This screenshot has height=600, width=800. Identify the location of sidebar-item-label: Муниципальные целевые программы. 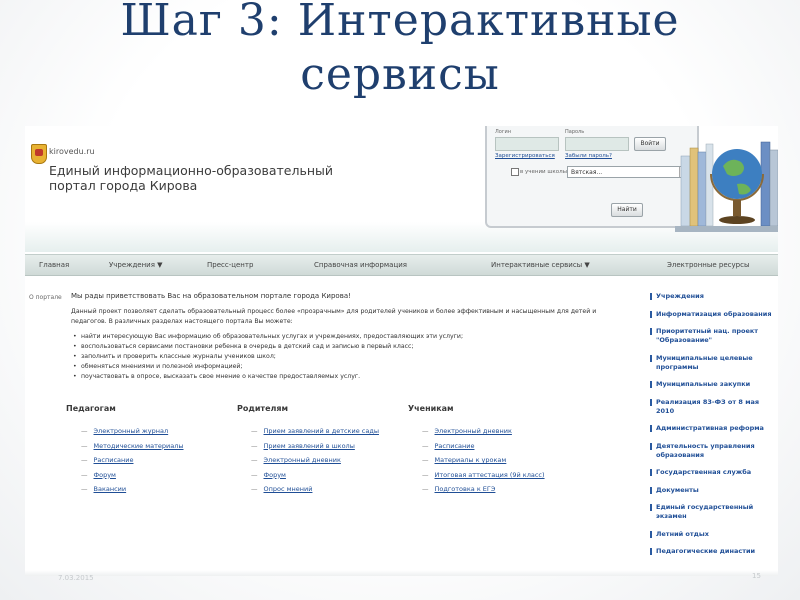
(704, 362).